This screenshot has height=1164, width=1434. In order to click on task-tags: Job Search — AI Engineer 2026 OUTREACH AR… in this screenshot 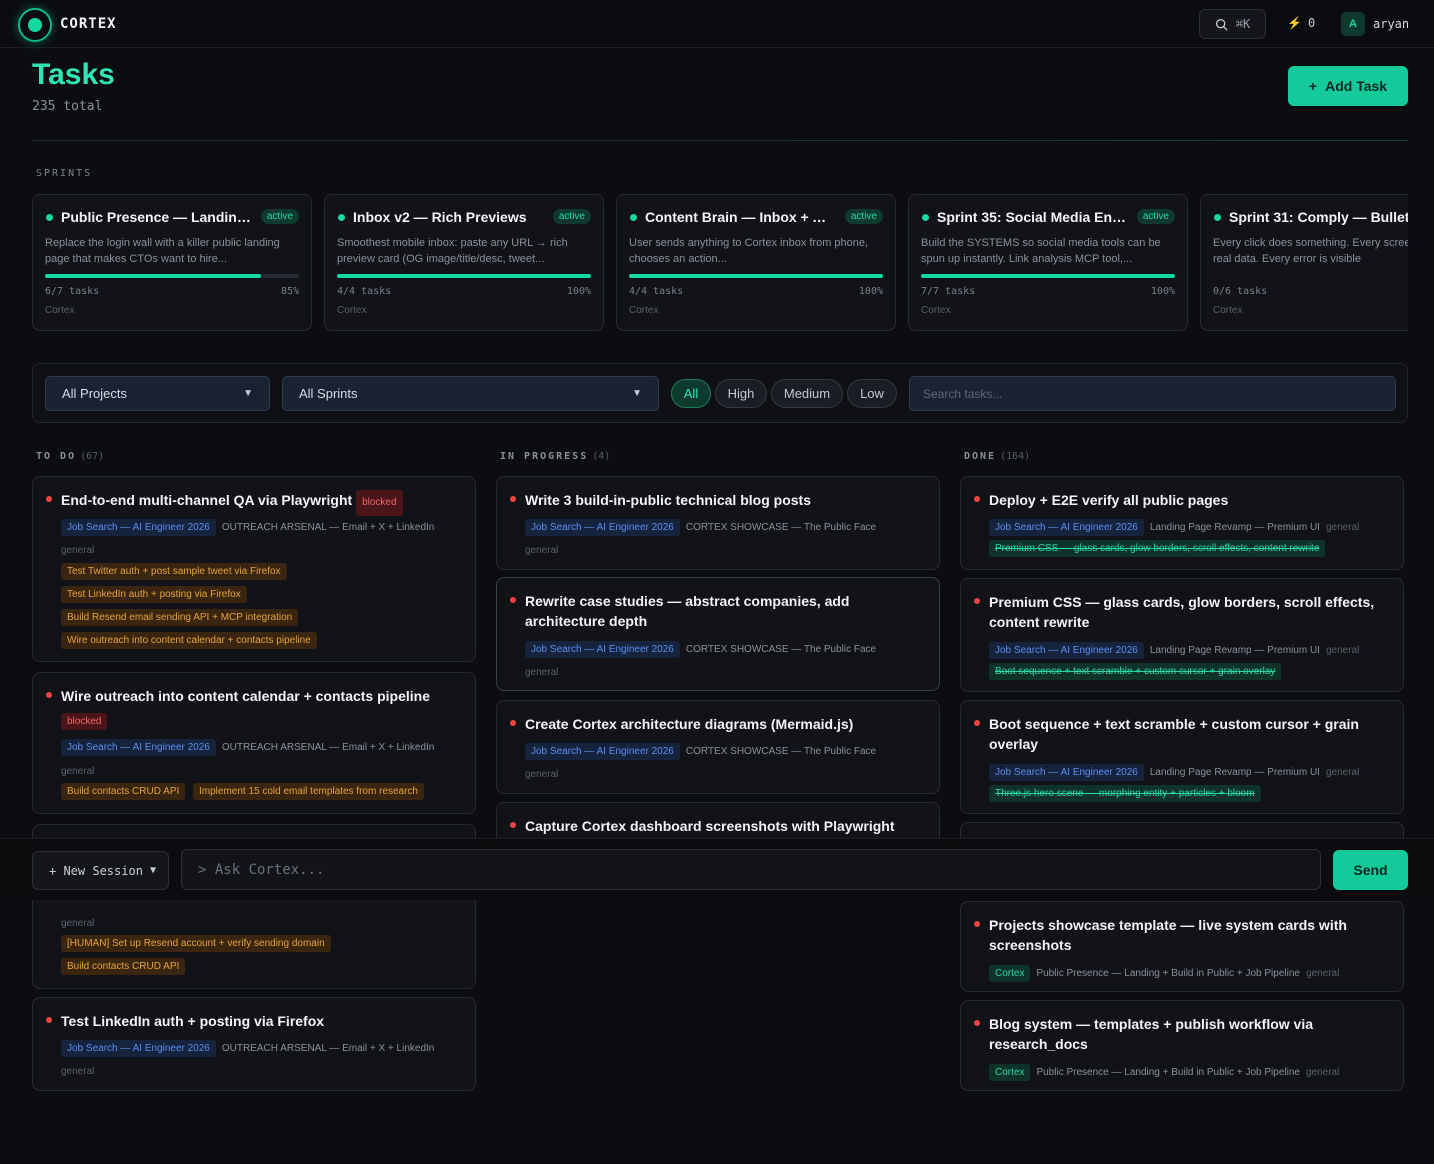, I will do `click(247, 526)`.